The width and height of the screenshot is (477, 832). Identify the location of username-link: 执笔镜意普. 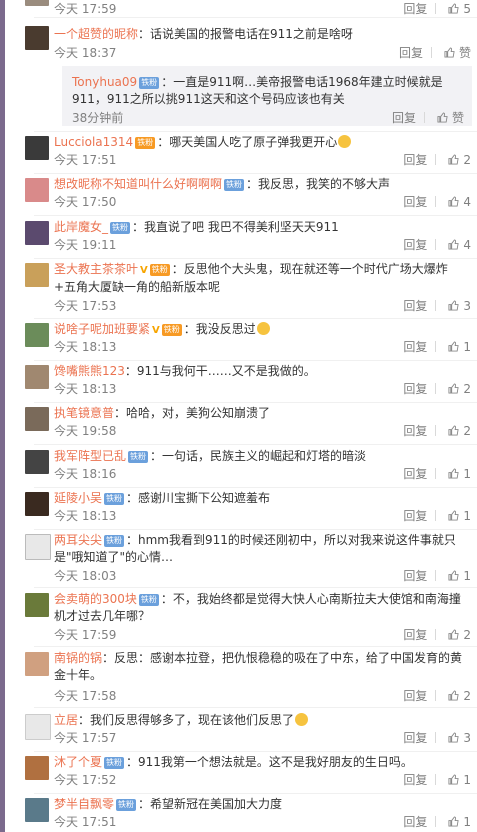
(84, 413).